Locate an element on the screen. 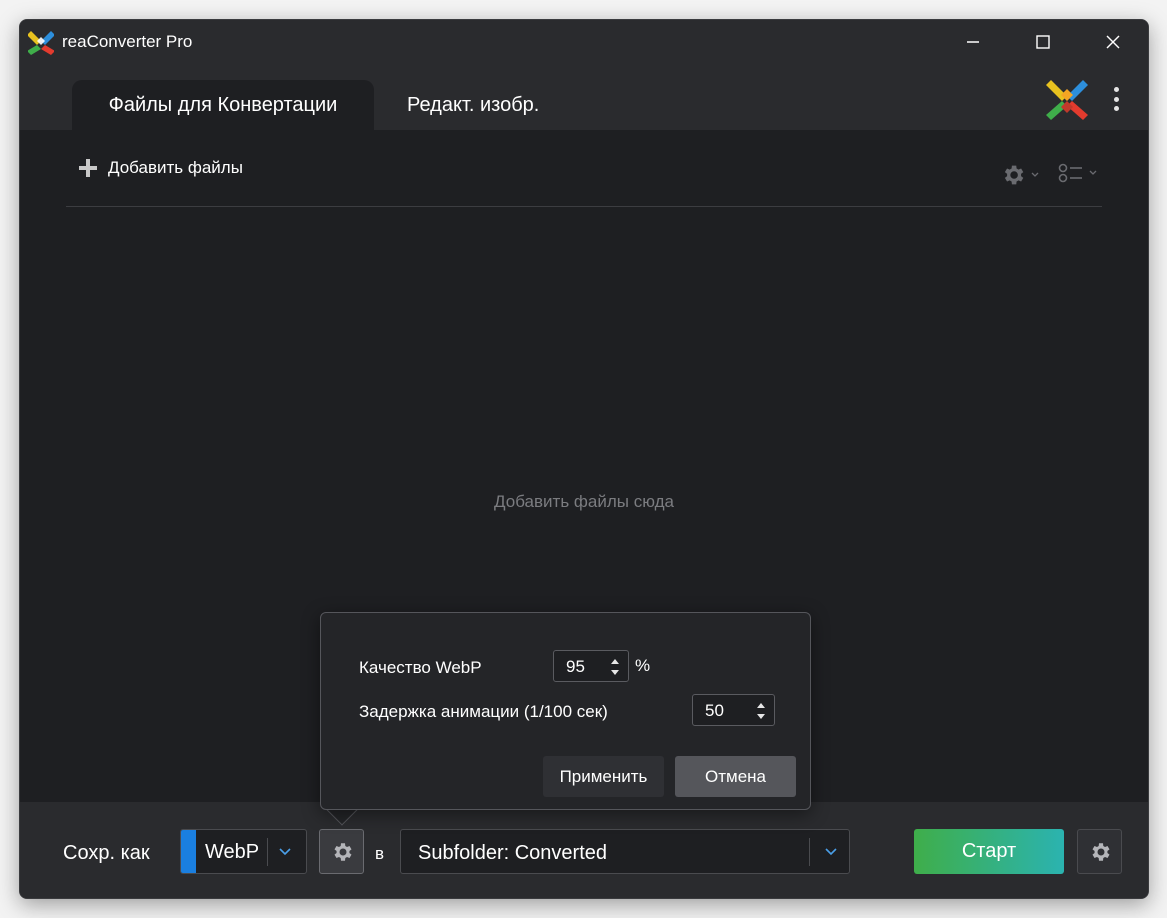 The width and height of the screenshot is (1167, 918). global-settings-button is located at coordinates (1099, 851).